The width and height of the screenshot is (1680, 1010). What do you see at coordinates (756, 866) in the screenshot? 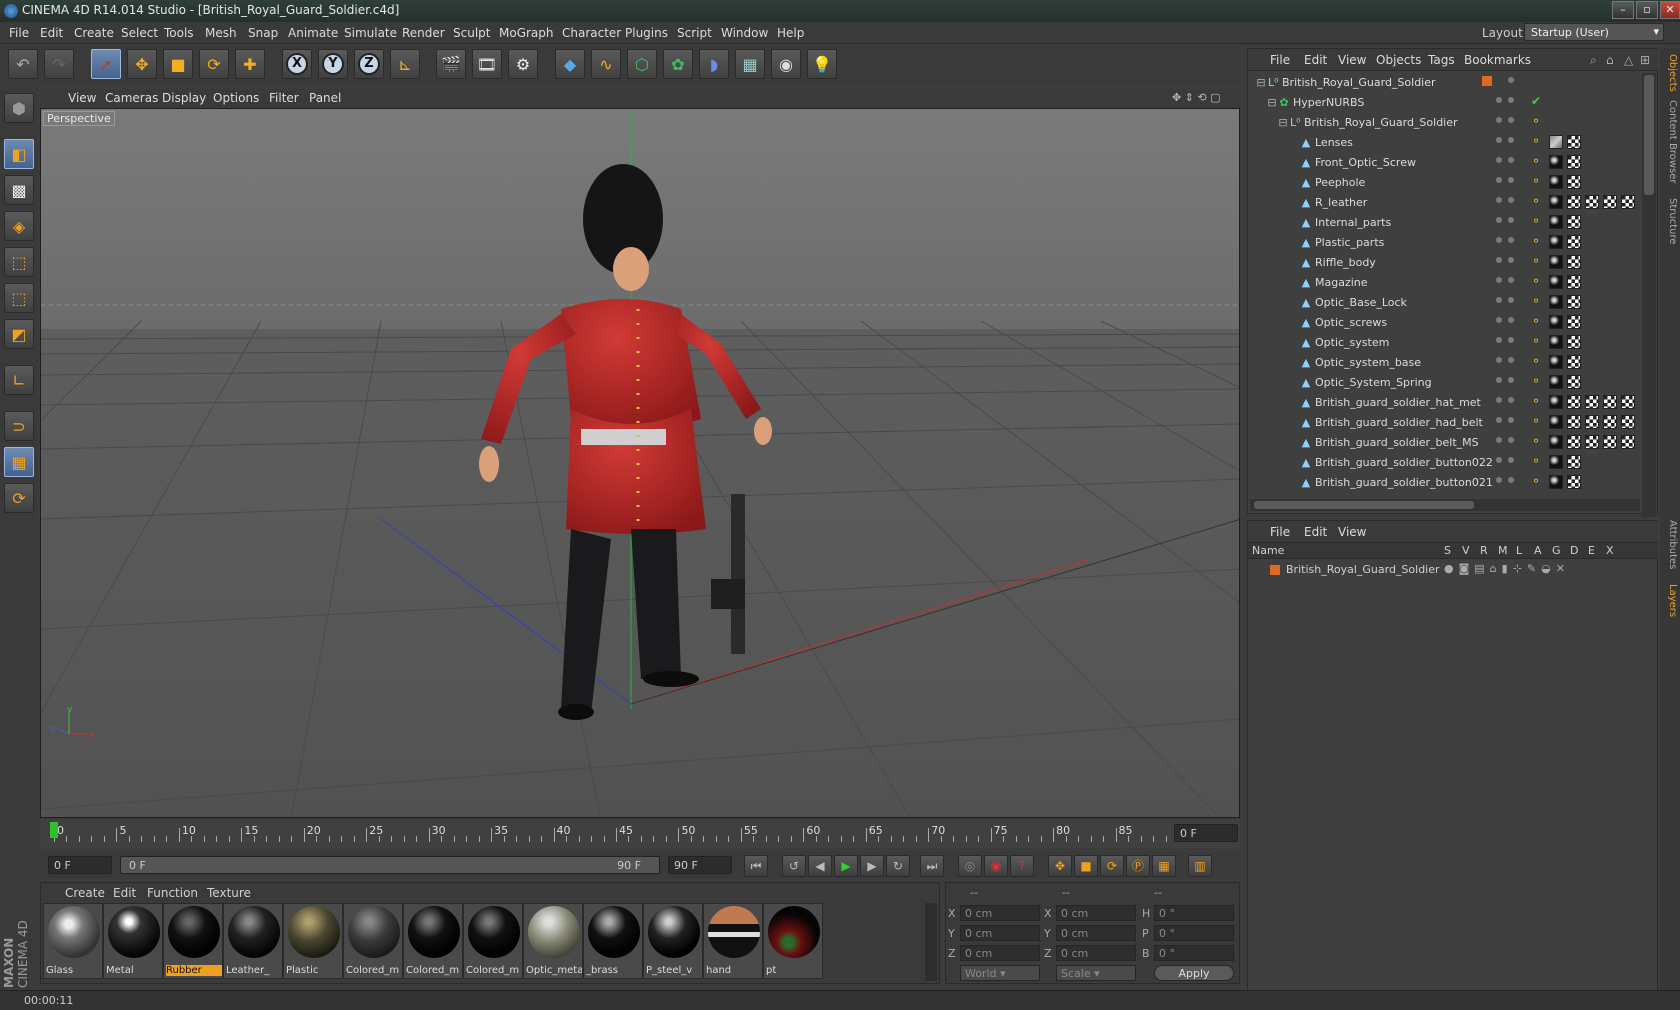
I see `goto-start-button: ⏮` at bounding box center [756, 866].